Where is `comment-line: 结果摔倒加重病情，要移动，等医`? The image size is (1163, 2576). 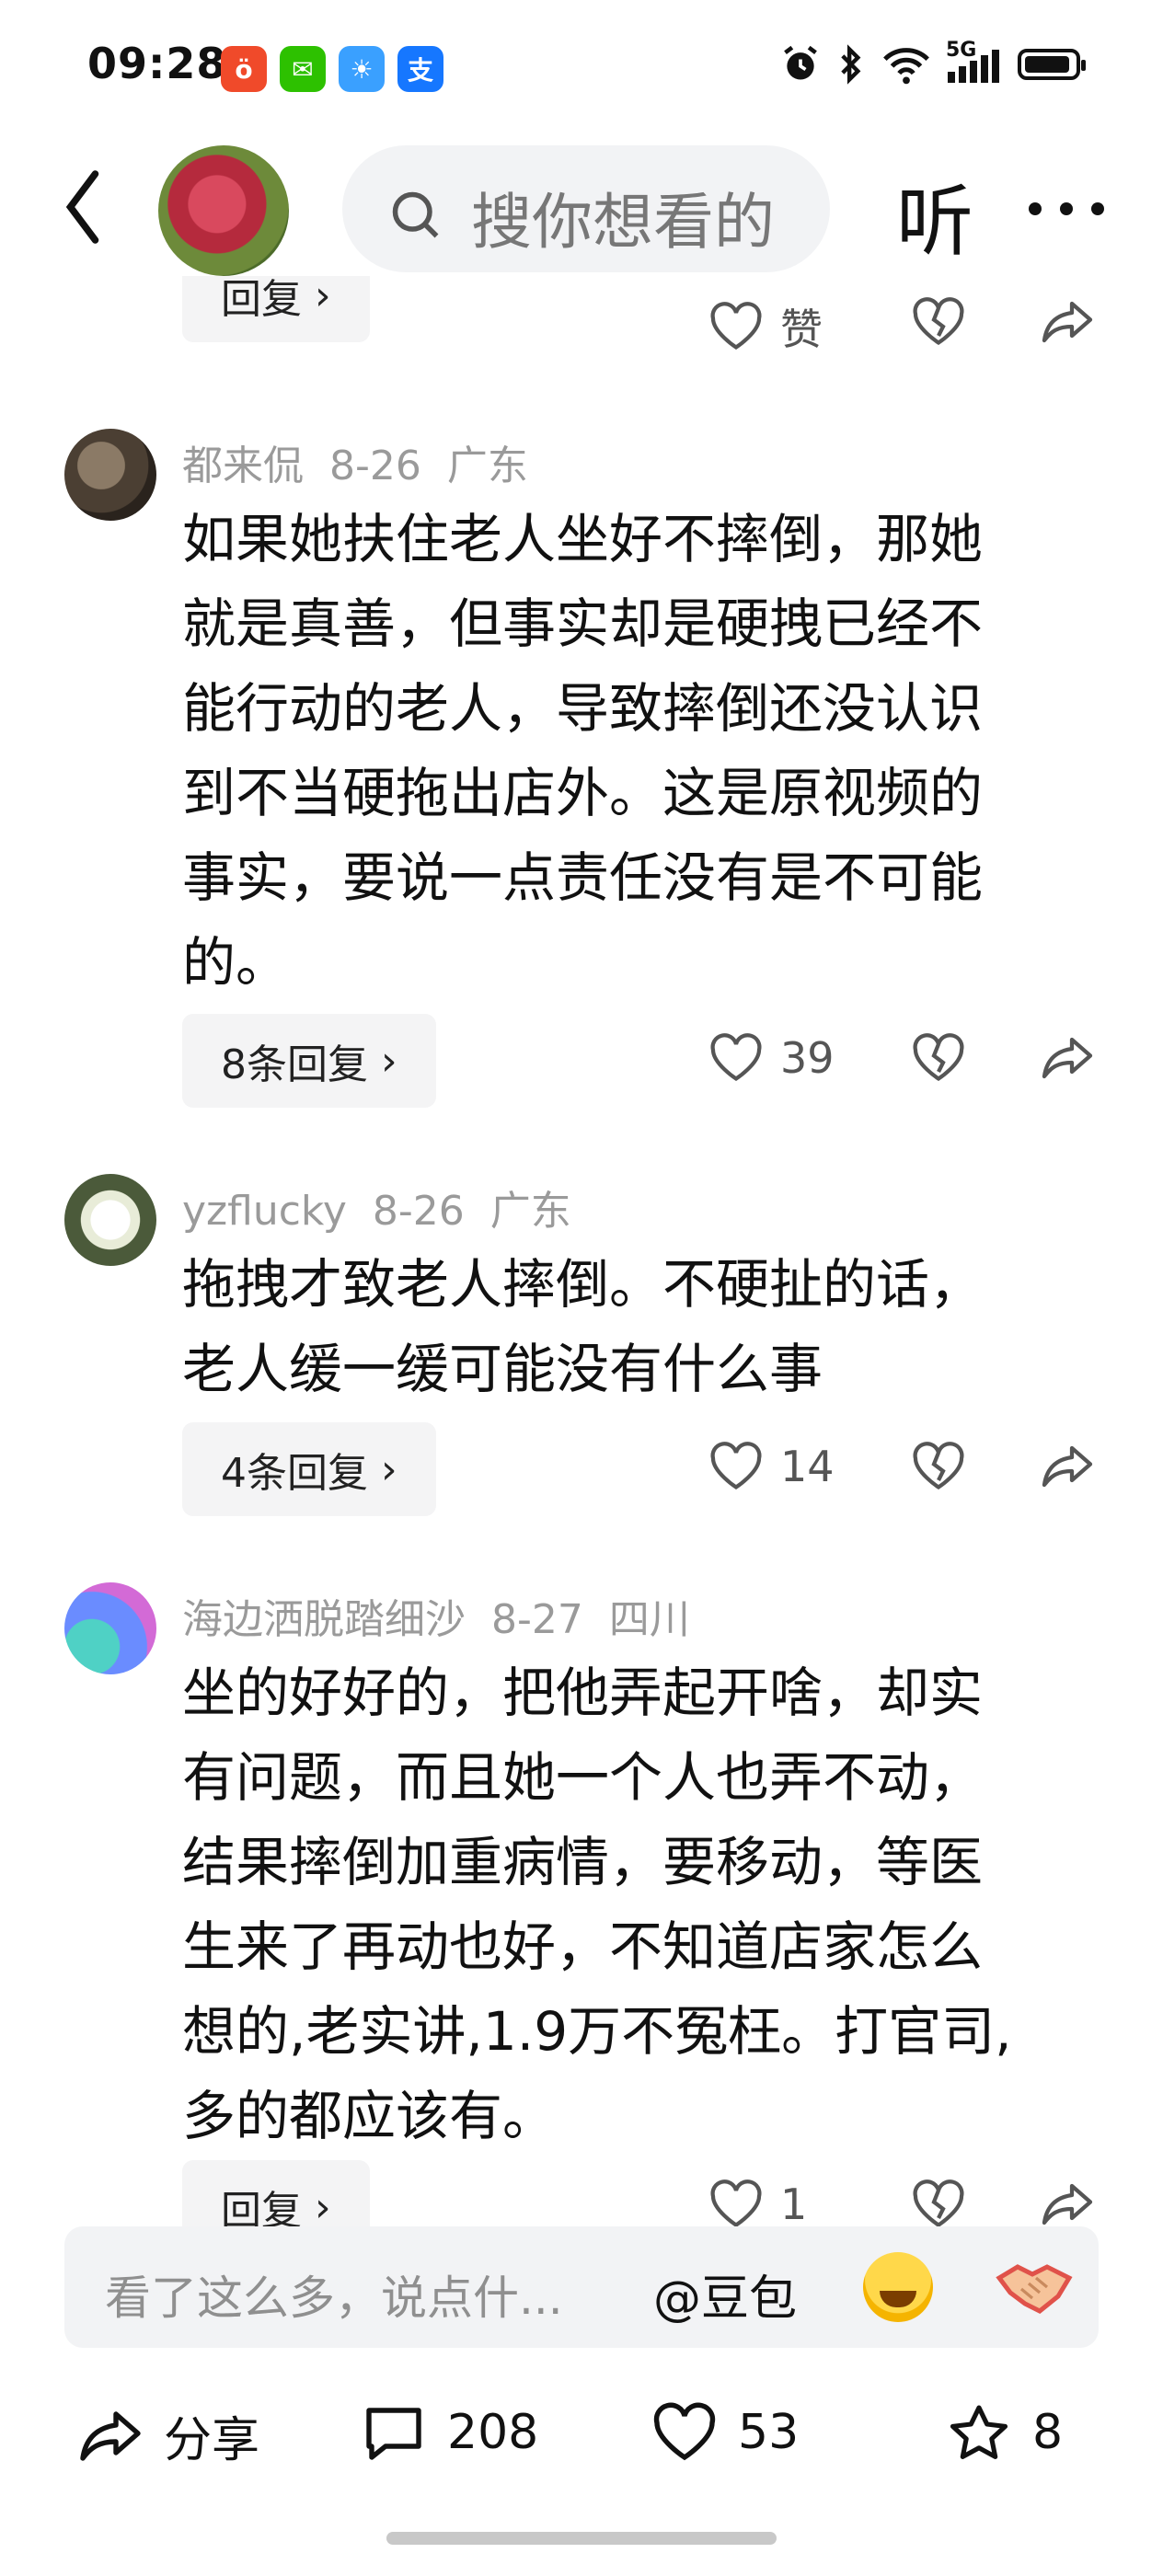
comment-line: 结果摔倒加重病情，要移动，等医 is located at coordinates (583, 1862).